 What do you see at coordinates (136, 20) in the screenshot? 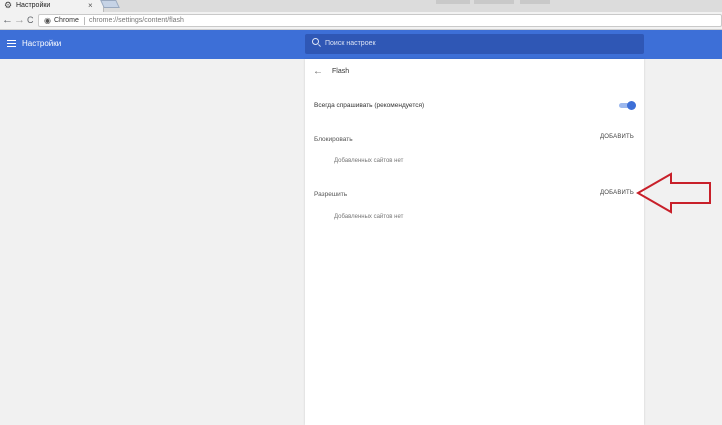
I see `url-text: chrome://settings/content/flash` at bounding box center [136, 20].